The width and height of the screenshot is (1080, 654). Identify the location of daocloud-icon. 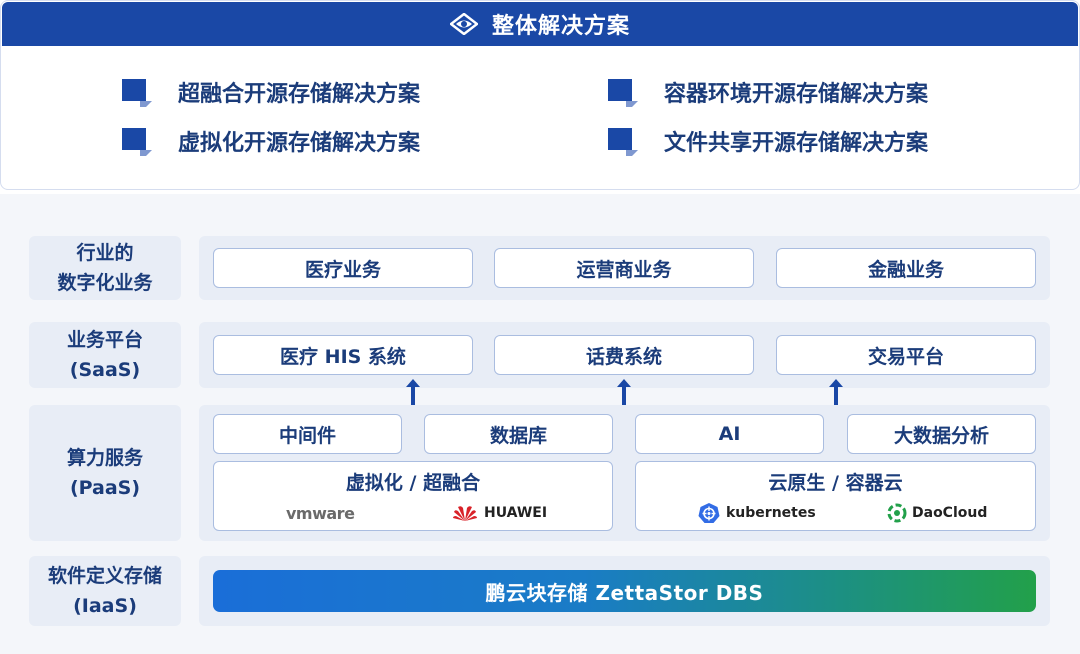
(897, 513).